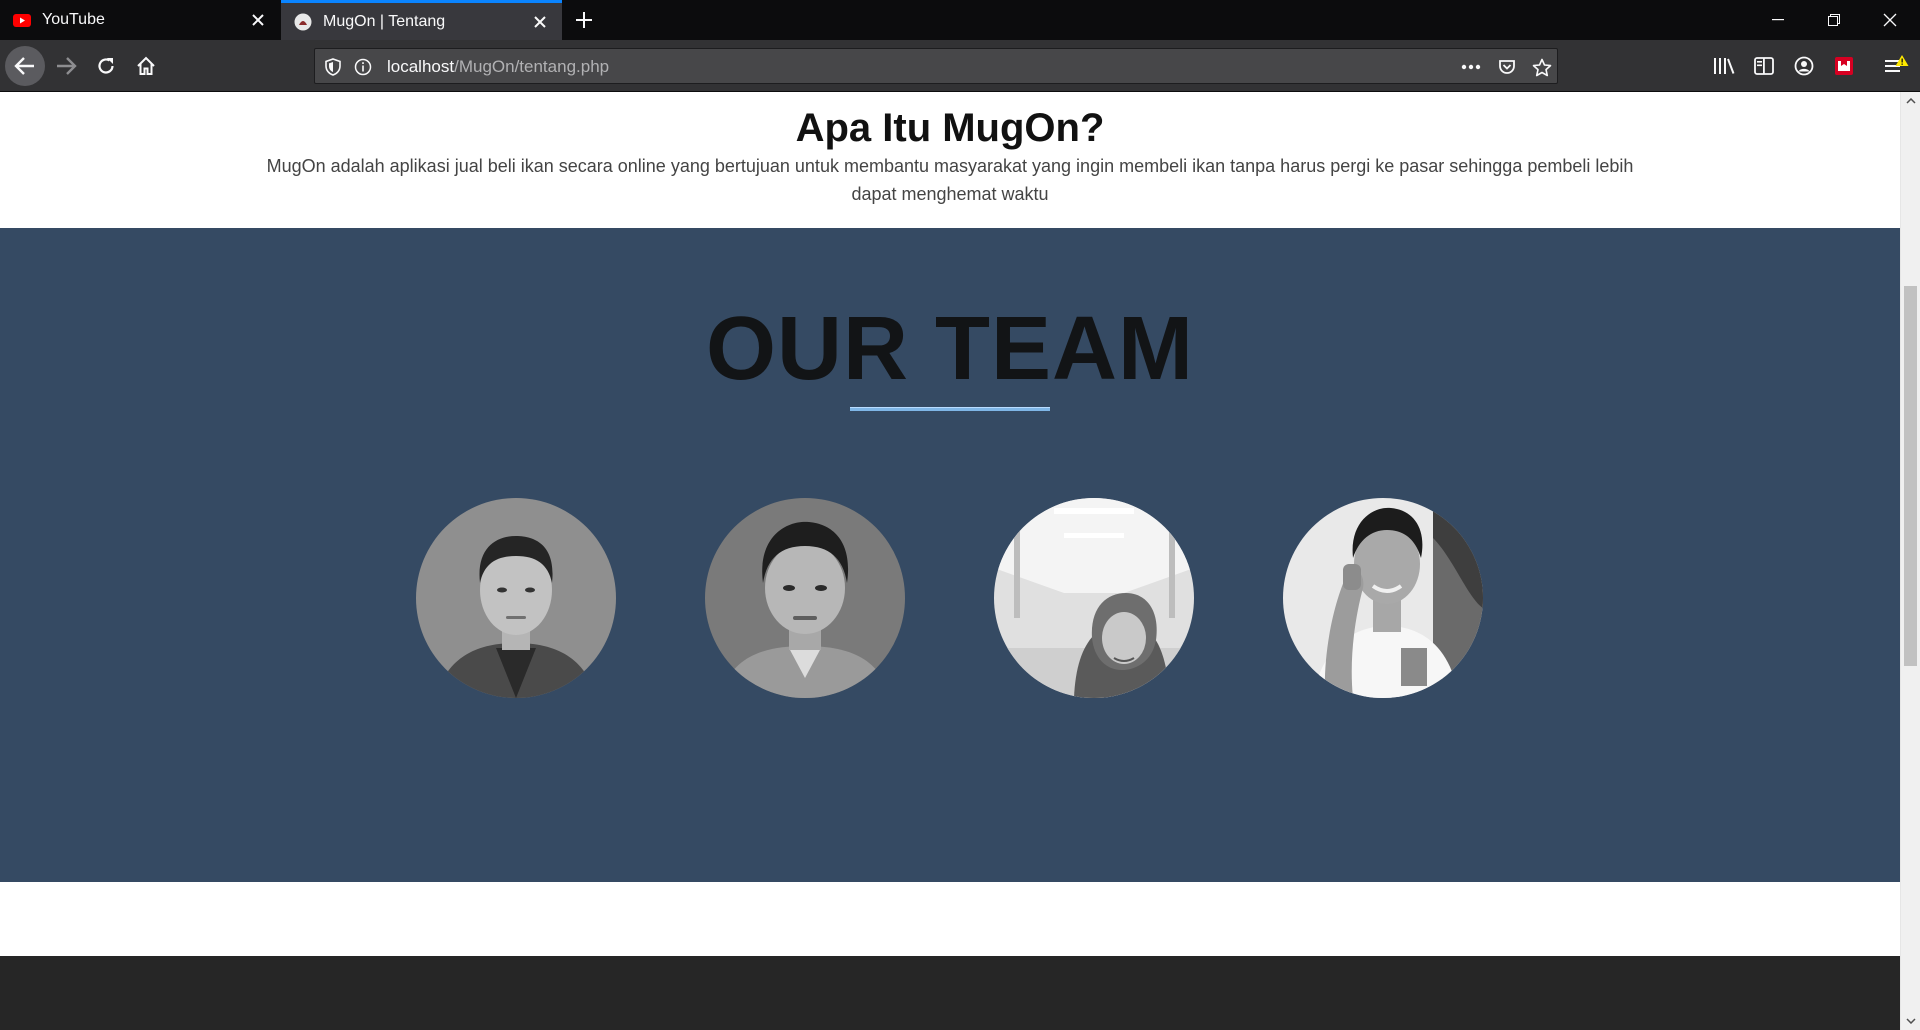  What do you see at coordinates (363, 67) in the screenshot?
I see `site-info-icon` at bounding box center [363, 67].